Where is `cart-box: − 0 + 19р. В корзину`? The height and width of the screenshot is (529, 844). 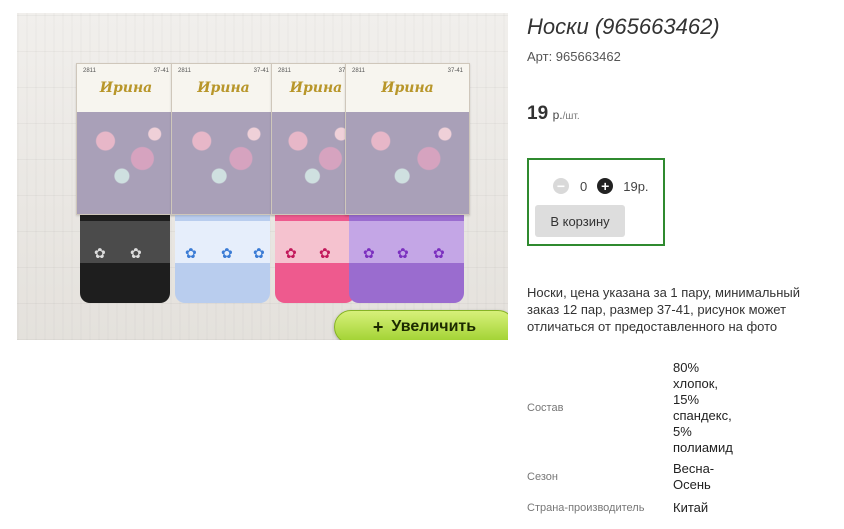 cart-box: − 0 + 19р. В корзину is located at coordinates (596, 202).